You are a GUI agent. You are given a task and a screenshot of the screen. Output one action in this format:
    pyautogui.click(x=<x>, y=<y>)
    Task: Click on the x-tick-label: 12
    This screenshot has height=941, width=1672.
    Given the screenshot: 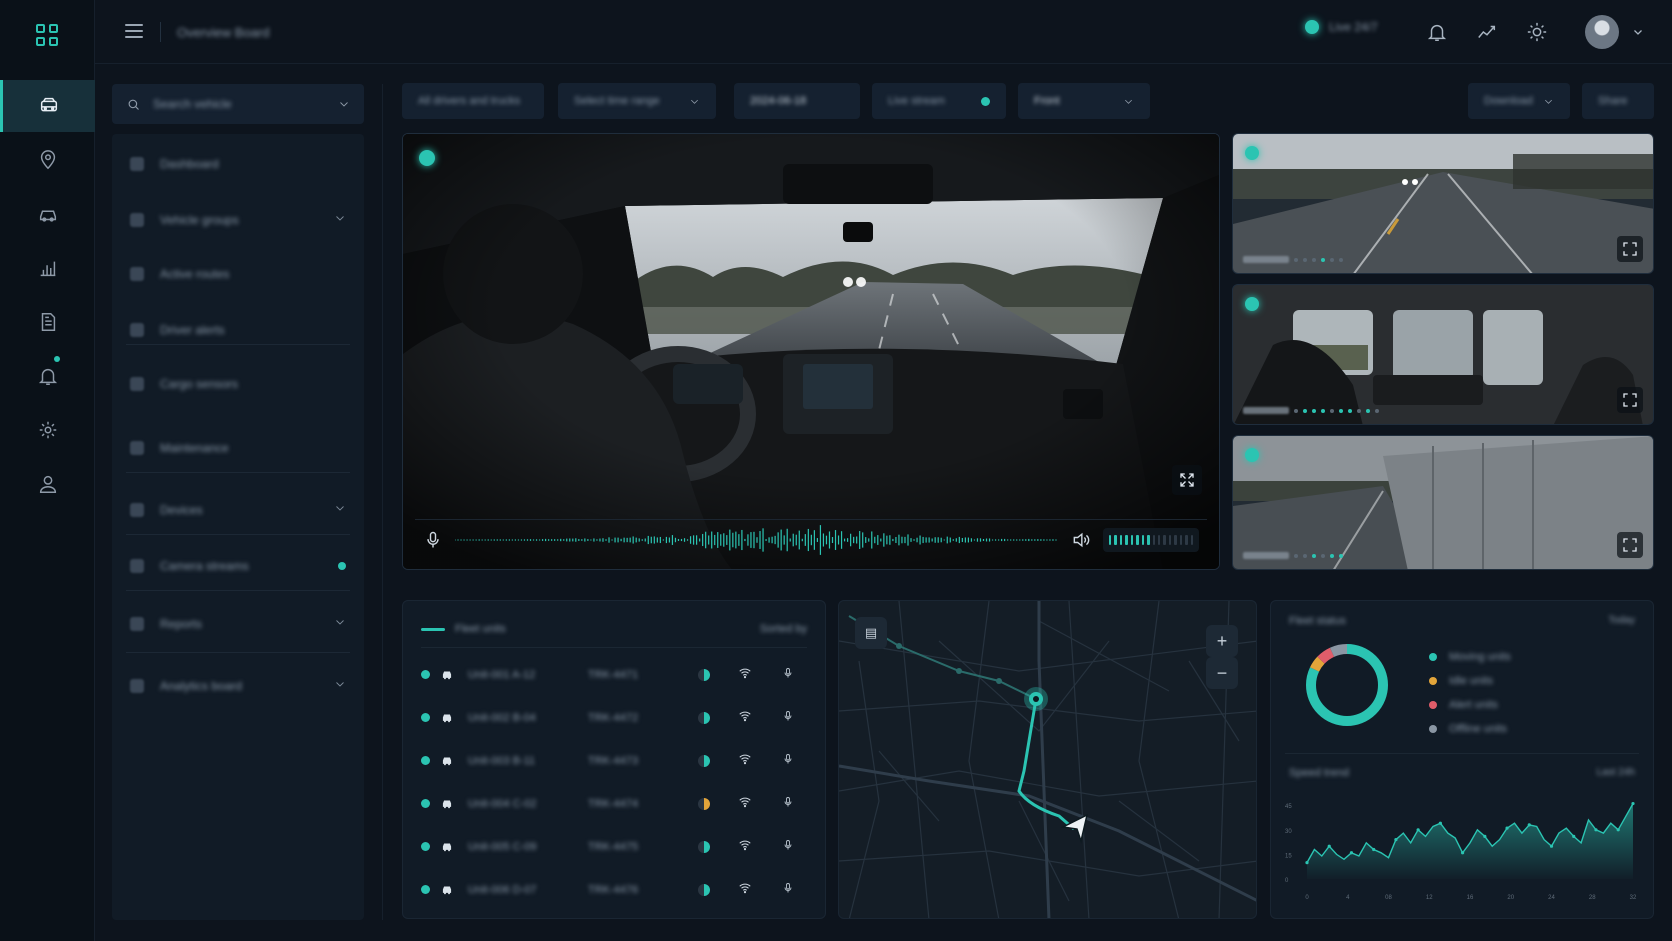 What is the action you would take?
    pyautogui.click(x=1429, y=898)
    